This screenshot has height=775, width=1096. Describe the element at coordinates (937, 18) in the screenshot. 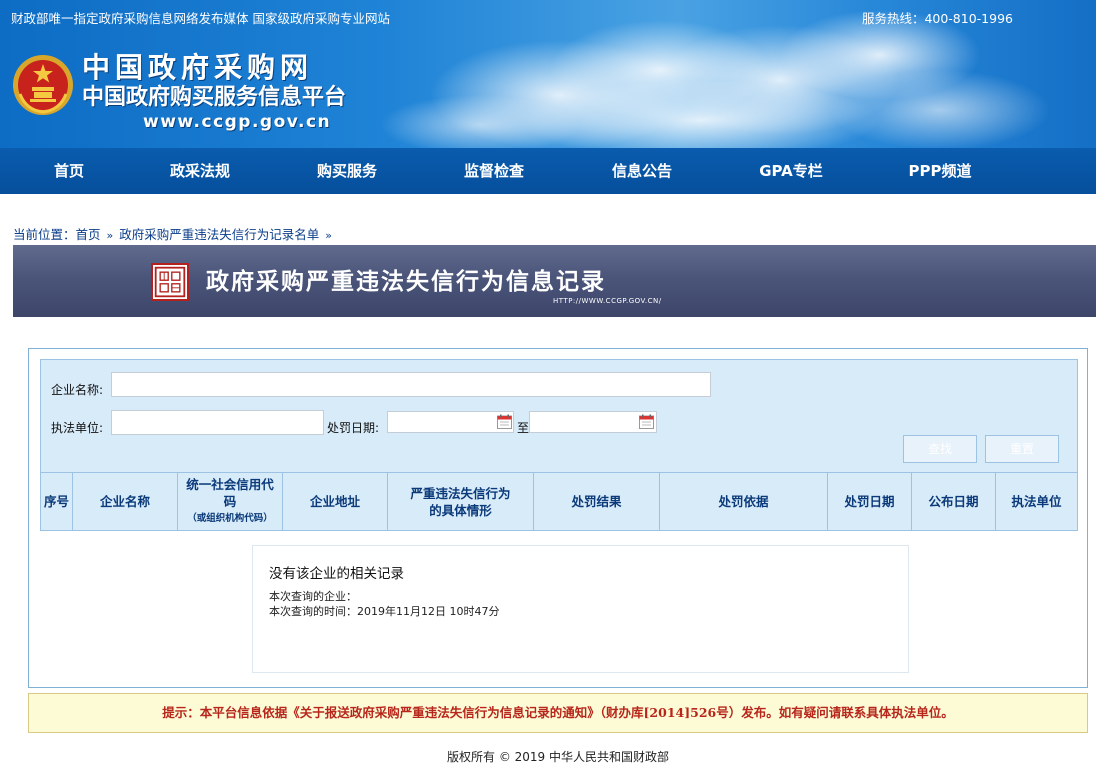

I see `hotline-text: 服务热线：400-810-1996` at that location.